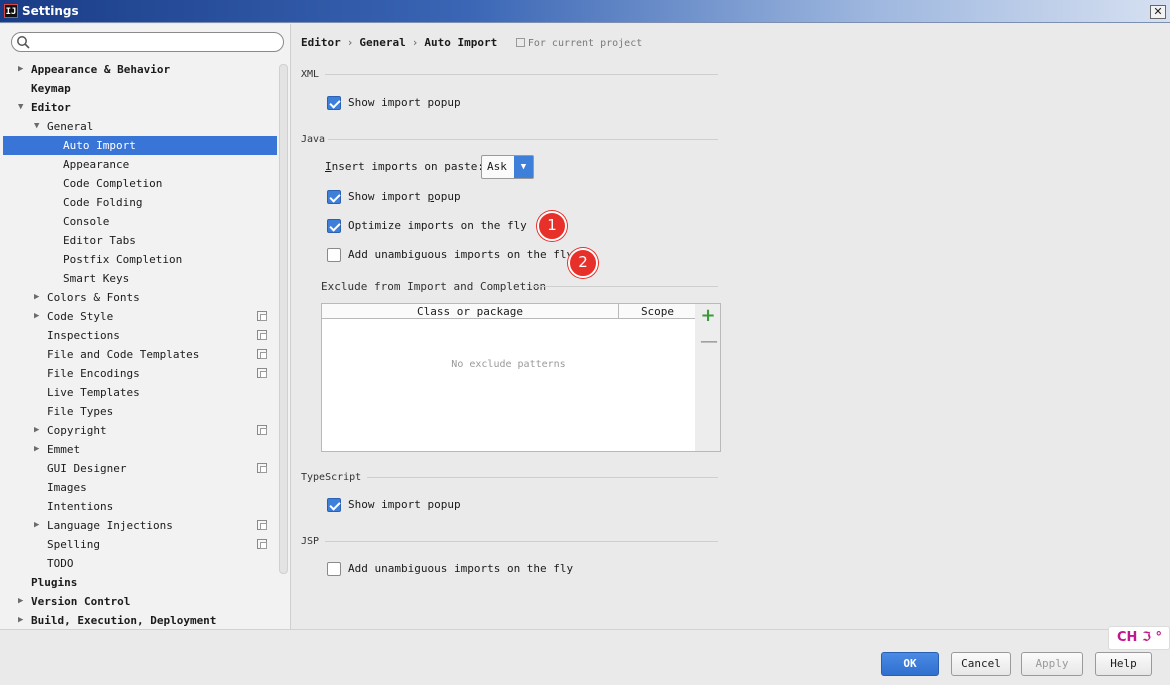 This screenshot has height=685, width=1170. I want to click on tree-item-plugins: Plugins, so click(140, 582).